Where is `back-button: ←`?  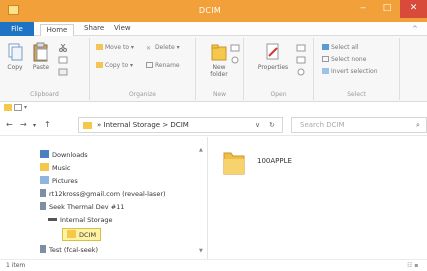
back-button: ← is located at coordinates (9, 124).